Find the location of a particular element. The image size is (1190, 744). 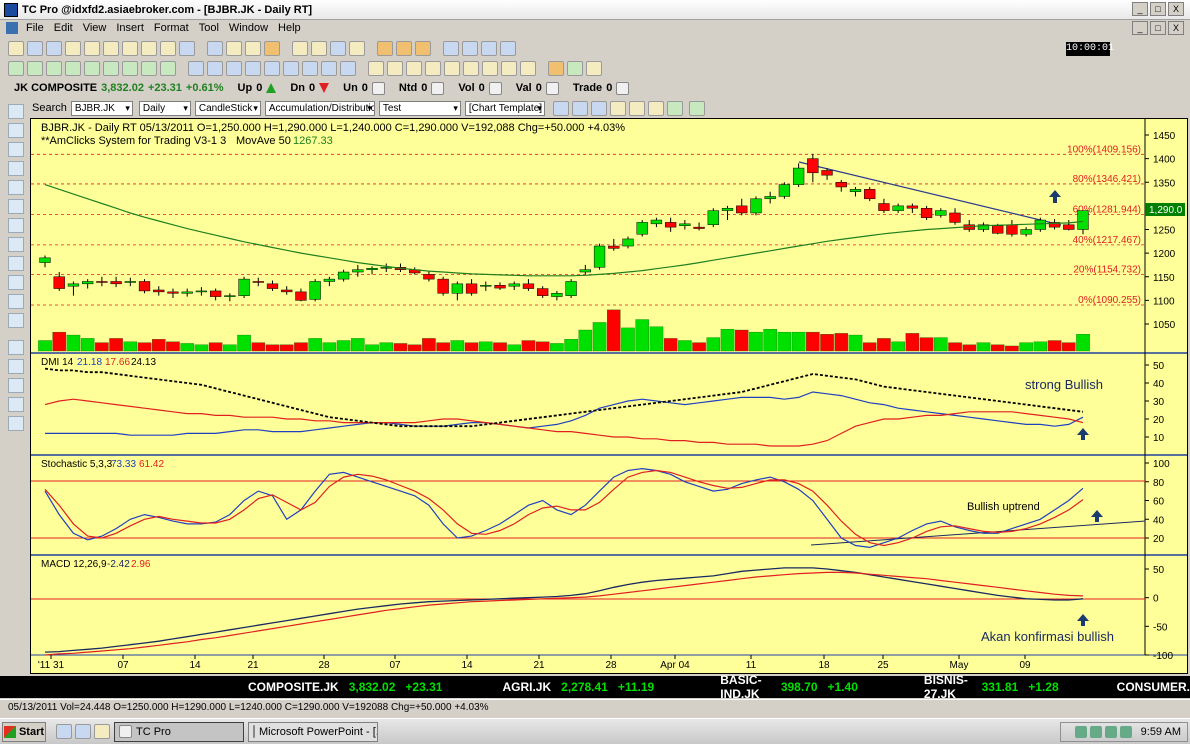

zoom-tool-out-icon is located at coordinates (16, 225).